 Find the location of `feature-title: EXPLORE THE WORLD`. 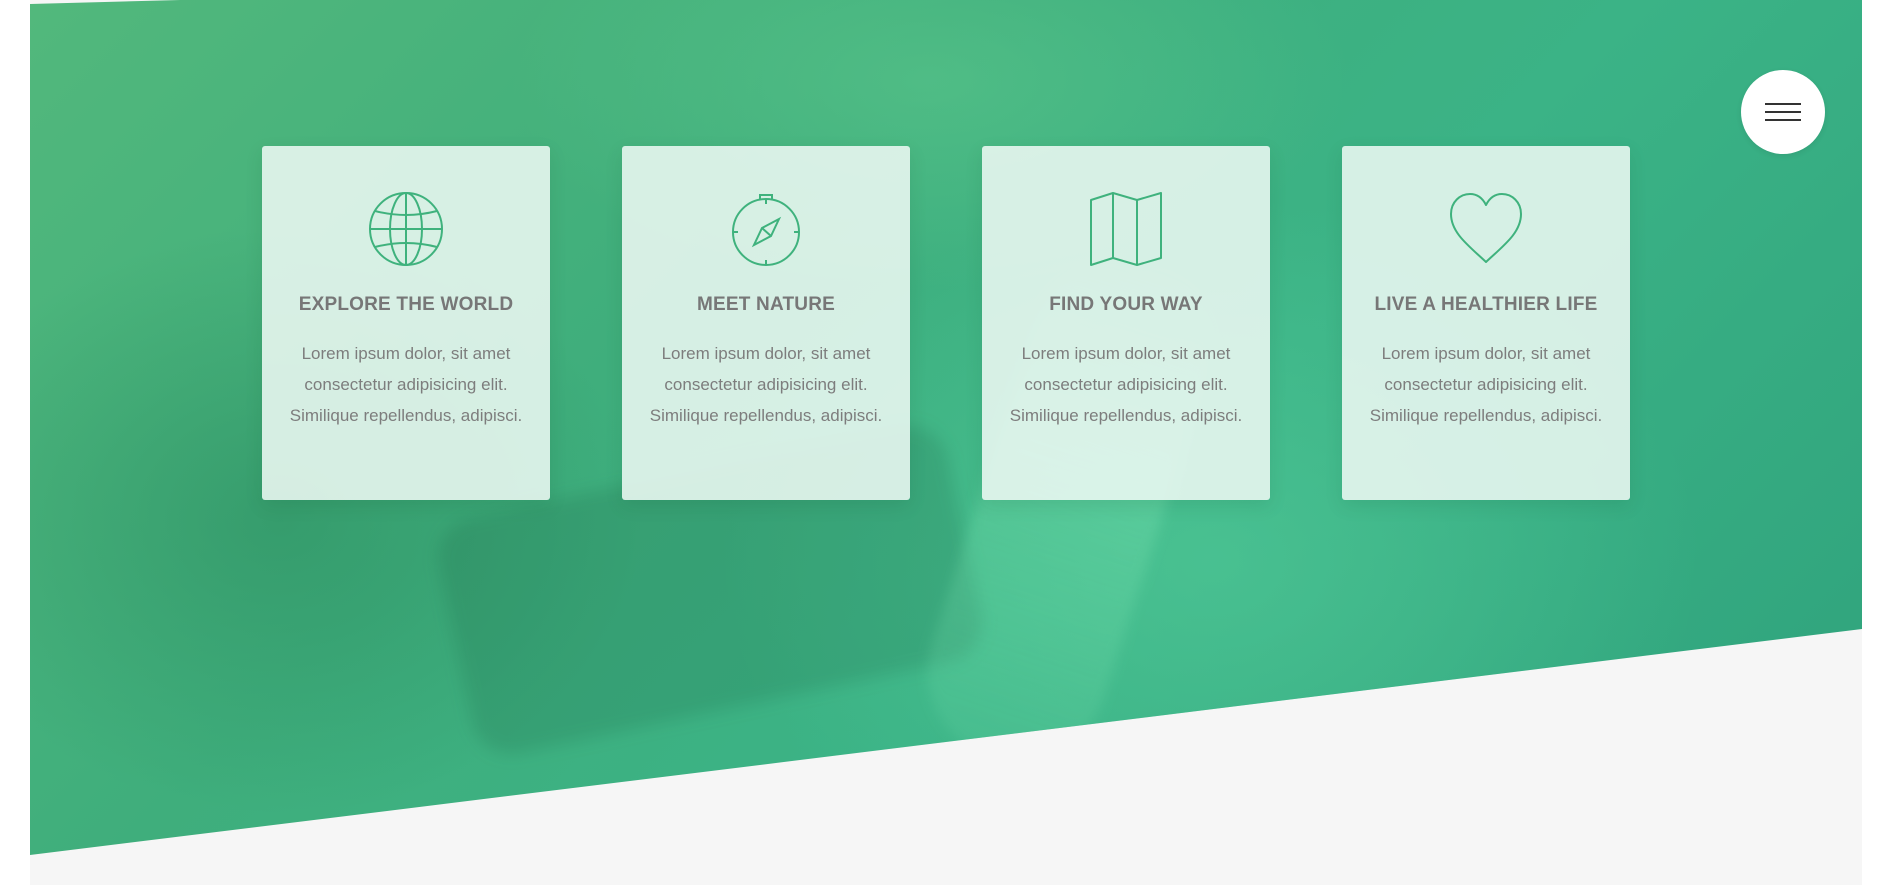

feature-title: EXPLORE THE WORLD is located at coordinates (406, 304).